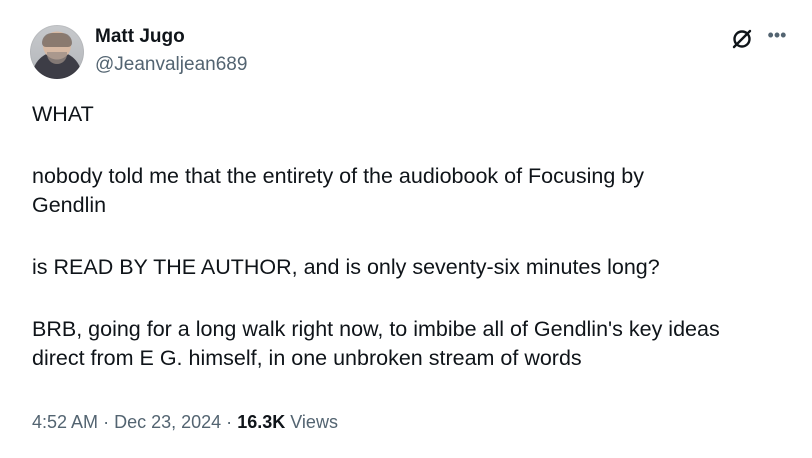  I want to click on tweet-meta: 4:52 AM · Dec 23, 2024 · 16.3K Views, so click(185, 422).